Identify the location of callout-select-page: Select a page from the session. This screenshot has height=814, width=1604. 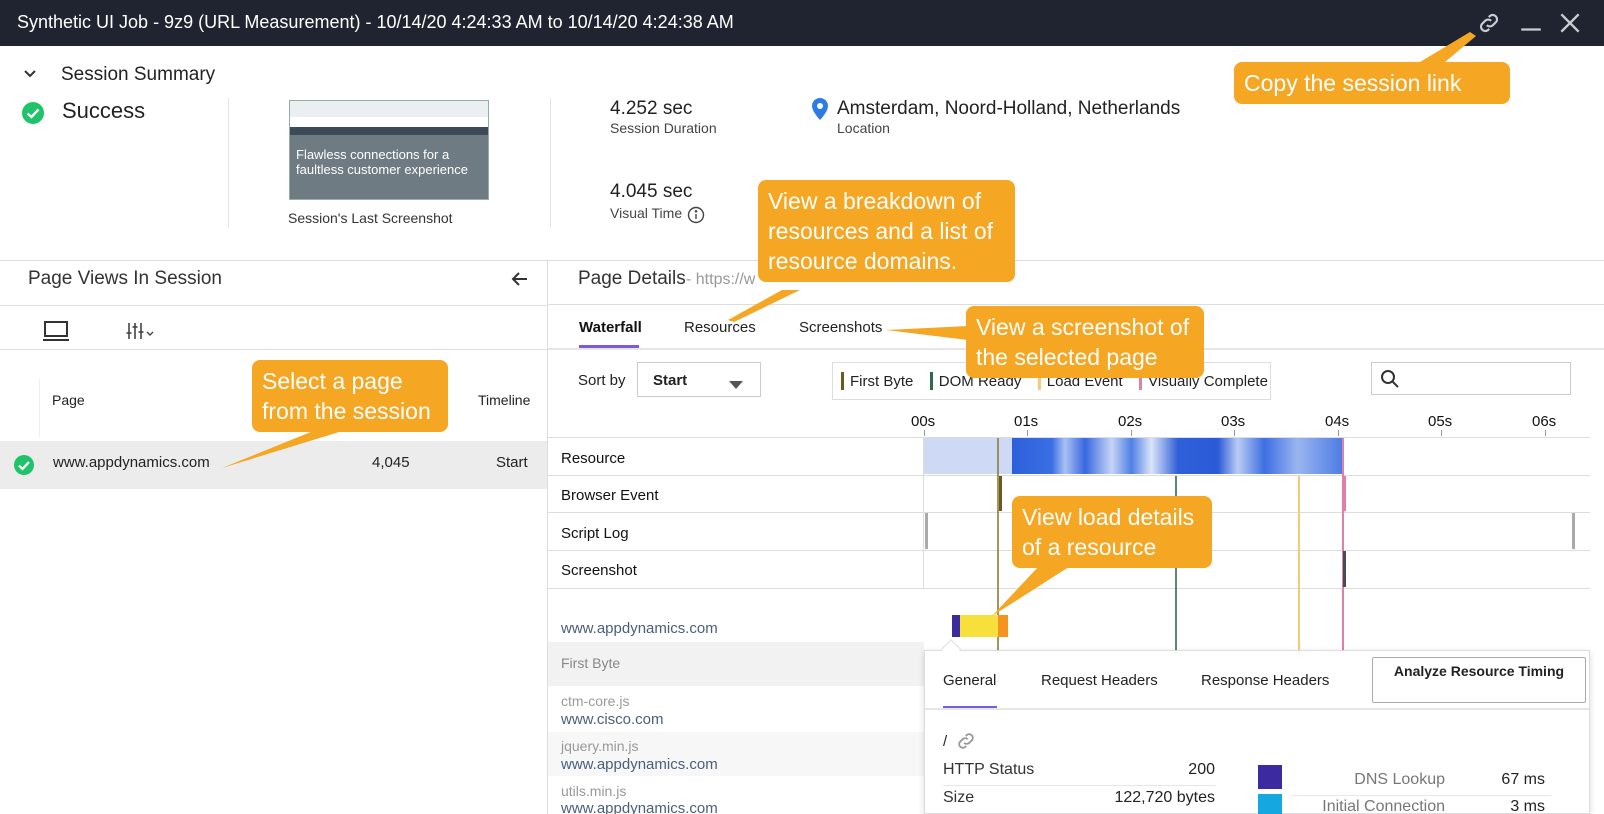
(350, 396).